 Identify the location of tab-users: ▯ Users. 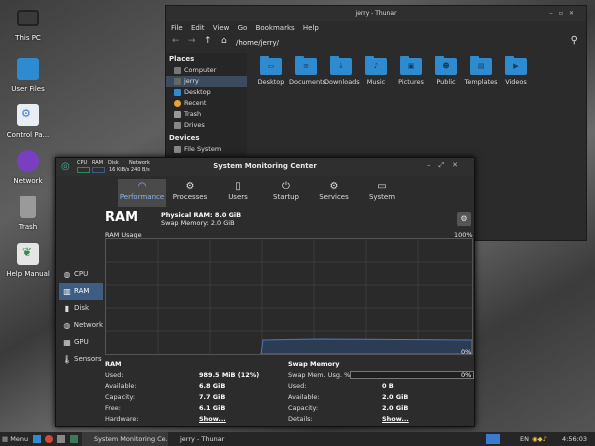
(238, 193).